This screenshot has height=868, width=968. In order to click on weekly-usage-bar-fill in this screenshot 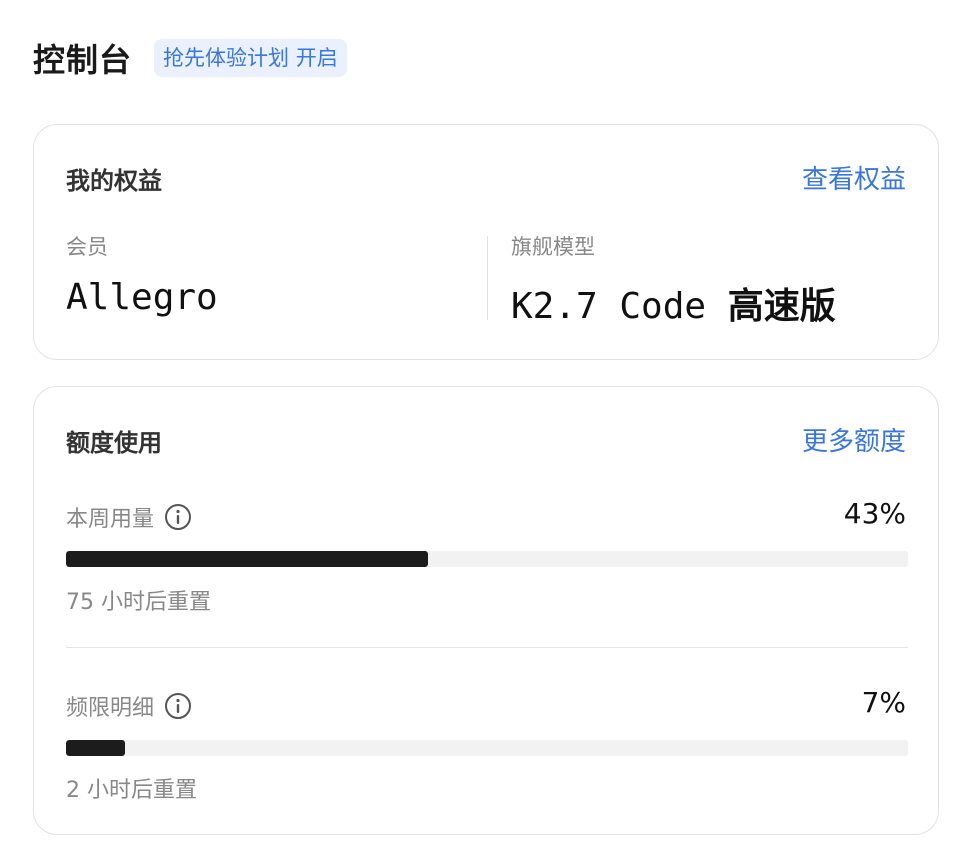, I will do `click(247, 559)`.